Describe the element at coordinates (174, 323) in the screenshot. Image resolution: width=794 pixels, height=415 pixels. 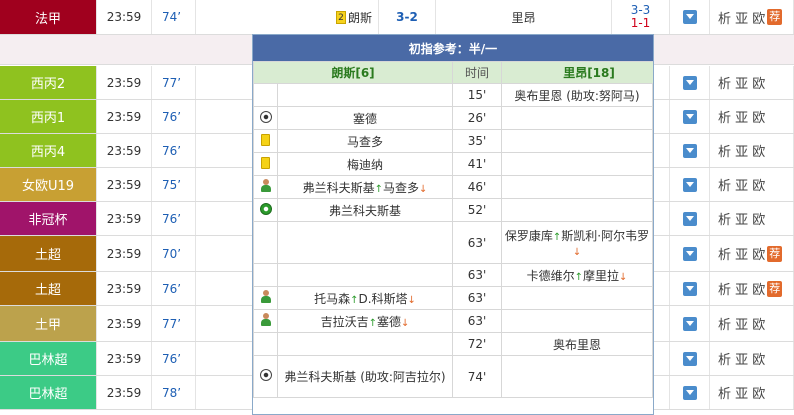
I see `match-minute: 77’` at that location.